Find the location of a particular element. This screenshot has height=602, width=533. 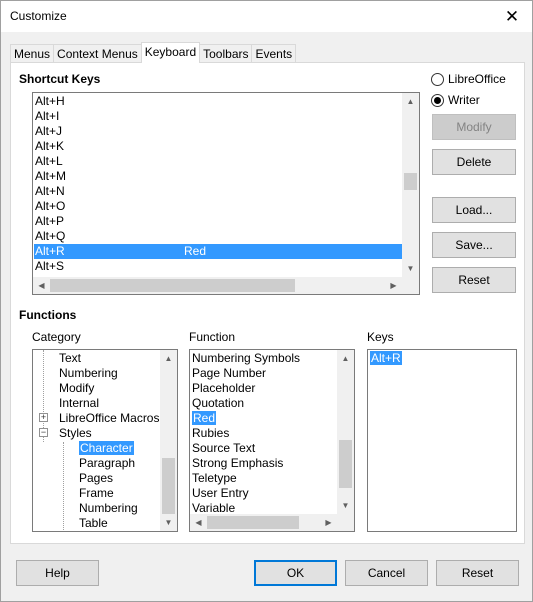

table-row: Alt+O is located at coordinates (218, 206).